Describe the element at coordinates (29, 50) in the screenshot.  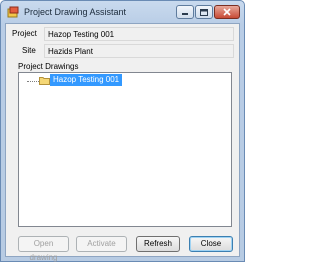
I see `site-label: Site` at that location.